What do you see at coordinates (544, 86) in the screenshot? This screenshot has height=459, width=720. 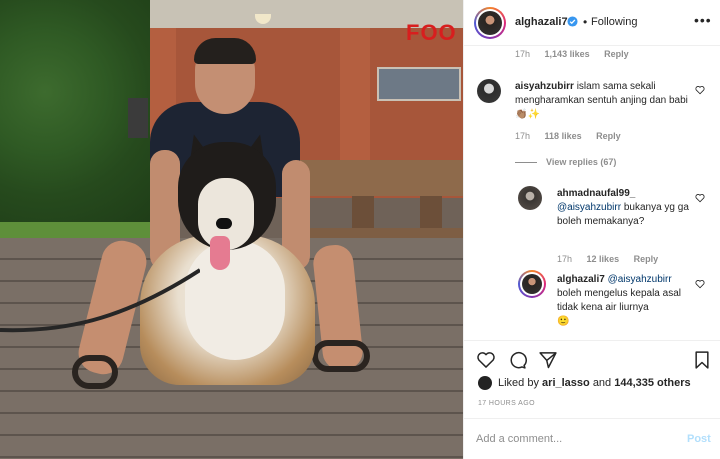 I see `comment-username: aisyahzubirr` at bounding box center [544, 86].